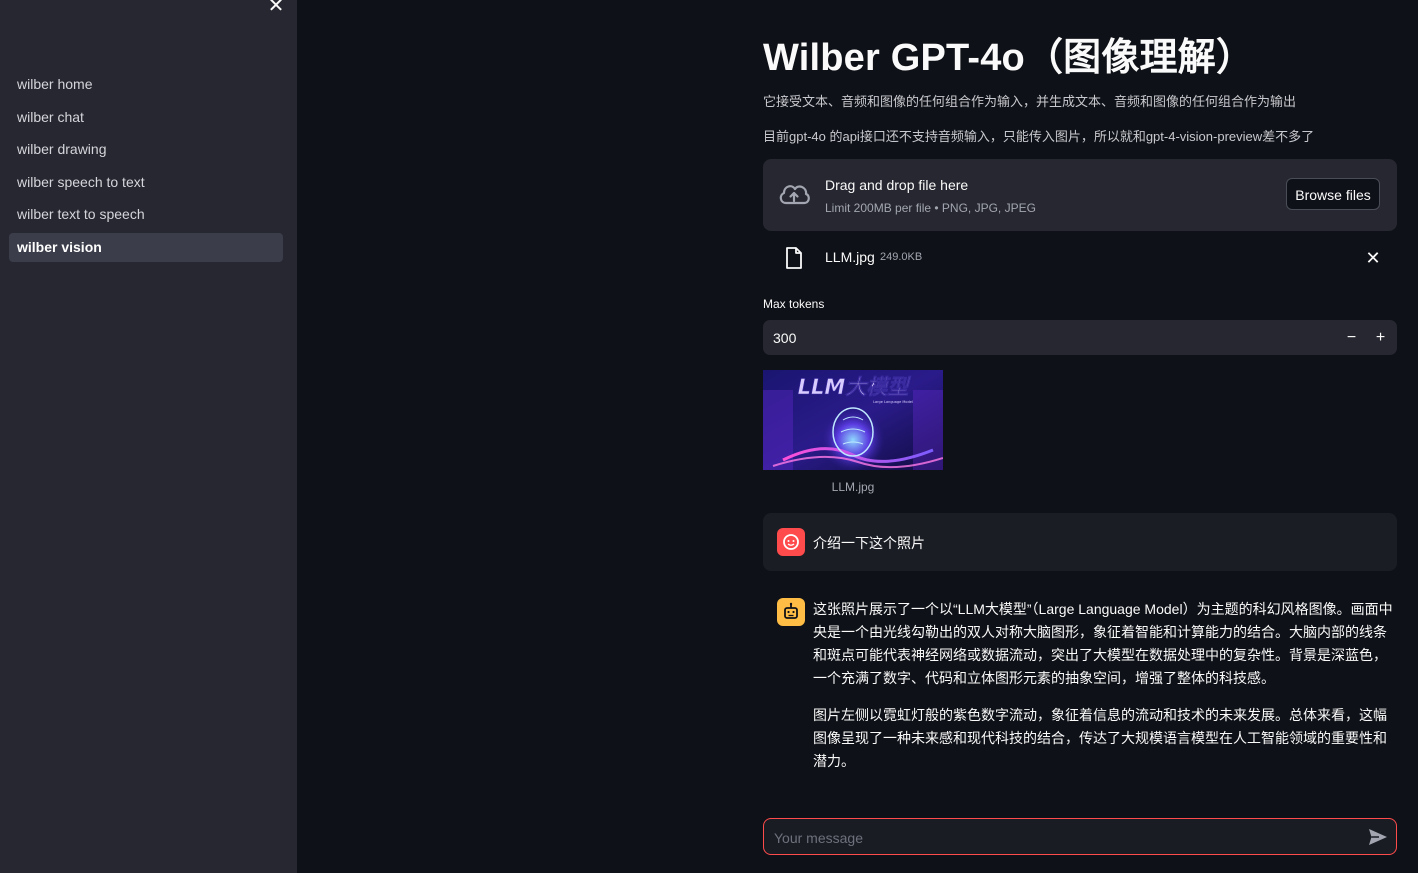 This screenshot has width=1418, height=873. I want to click on cloud-upload-icon, so click(794, 195).